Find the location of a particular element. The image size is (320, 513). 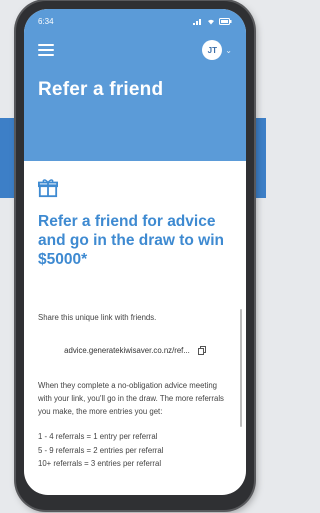

status-time: 6:34 is located at coordinates (46, 21).